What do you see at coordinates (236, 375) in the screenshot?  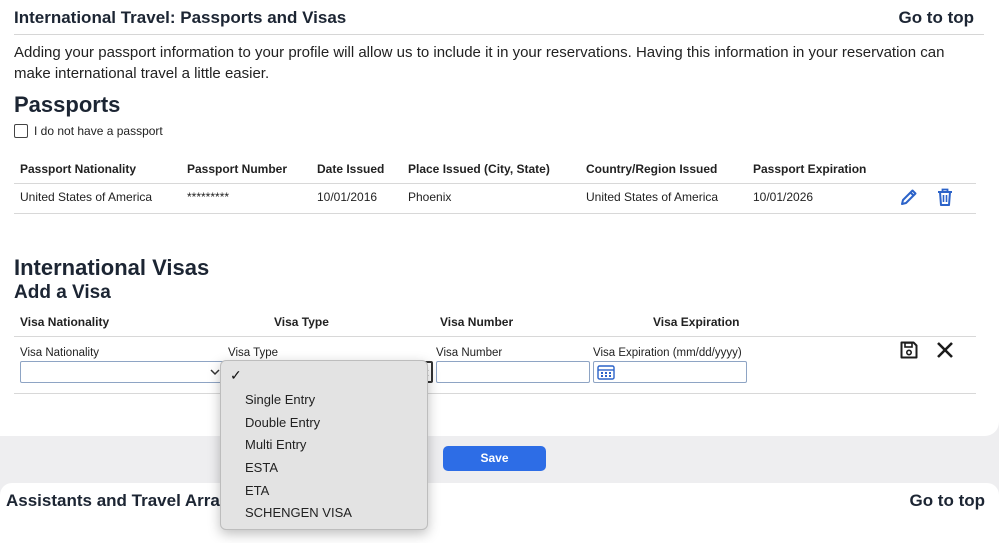 I see `checkmark-icon: ✓` at bounding box center [236, 375].